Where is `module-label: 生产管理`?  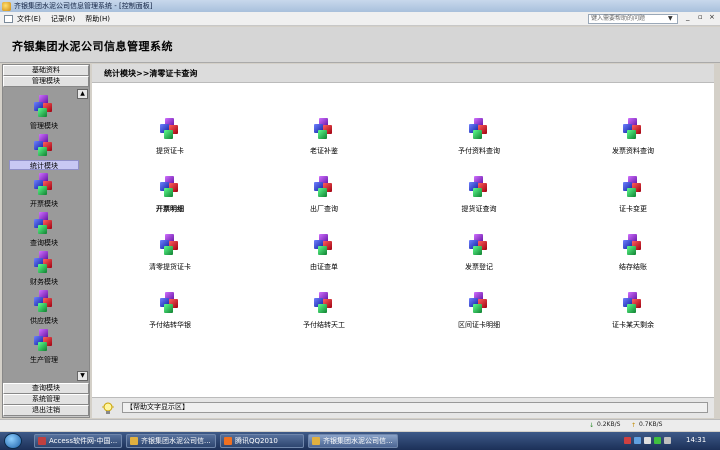 module-label: 生产管理 is located at coordinates (44, 360).